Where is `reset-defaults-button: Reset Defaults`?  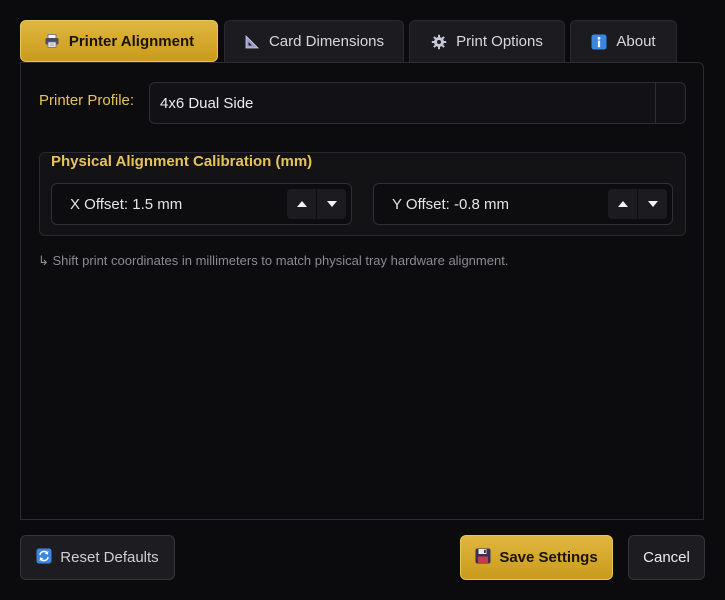
reset-defaults-button: Reset Defaults is located at coordinates (97, 557).